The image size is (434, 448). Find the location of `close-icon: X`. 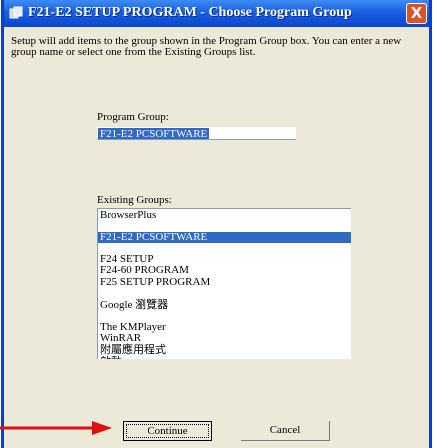

close-icon: X is located at coordinates (416, 13).